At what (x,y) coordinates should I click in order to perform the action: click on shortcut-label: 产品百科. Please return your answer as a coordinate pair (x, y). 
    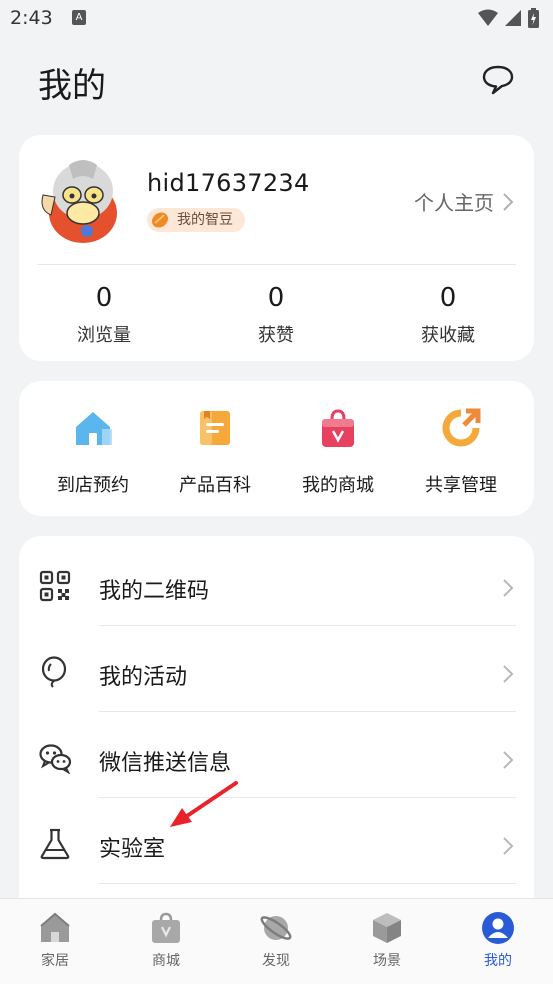
    Looking at the image, I should click on (215, 485).